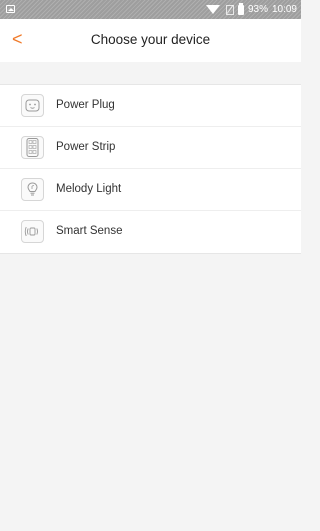 The width and height of the screenshot is (320, 531). What do you see at coordinates (32, 105) in the screenshot?
I see `power-plug-icon` at bounding box center [32, 105].